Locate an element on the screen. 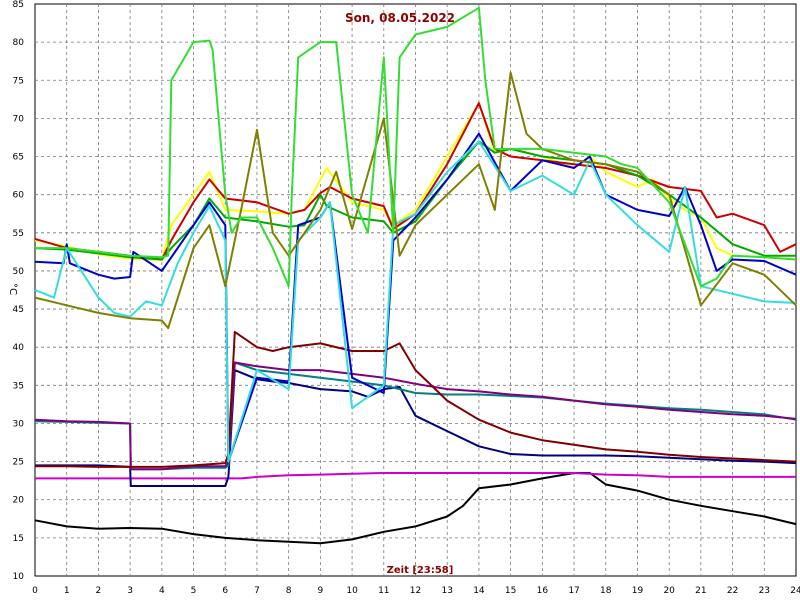  x-tick-label: 19 is located at coordinates (638, 591).